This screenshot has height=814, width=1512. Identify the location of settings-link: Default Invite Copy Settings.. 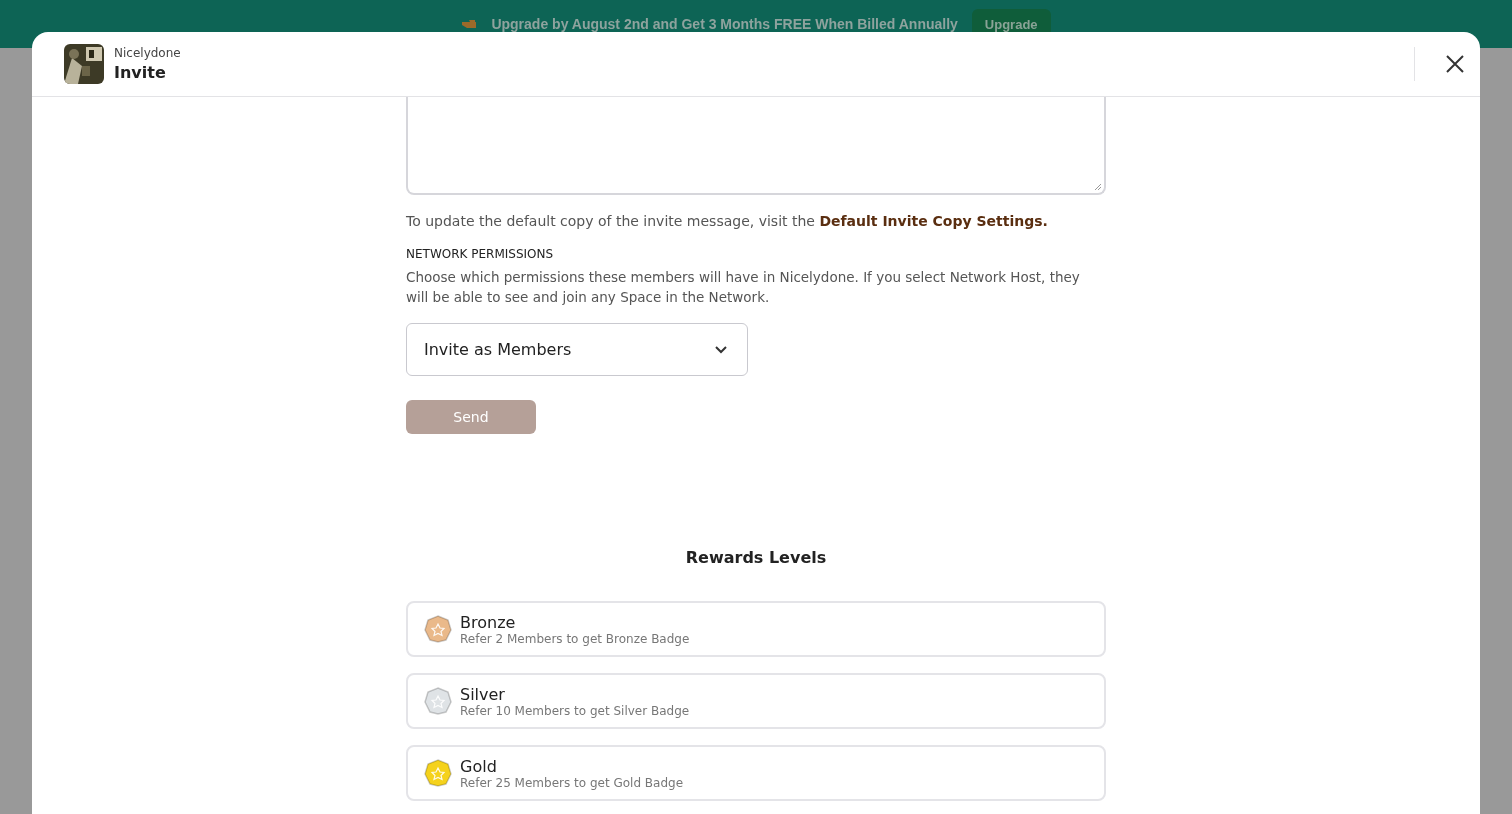
(933, 221).